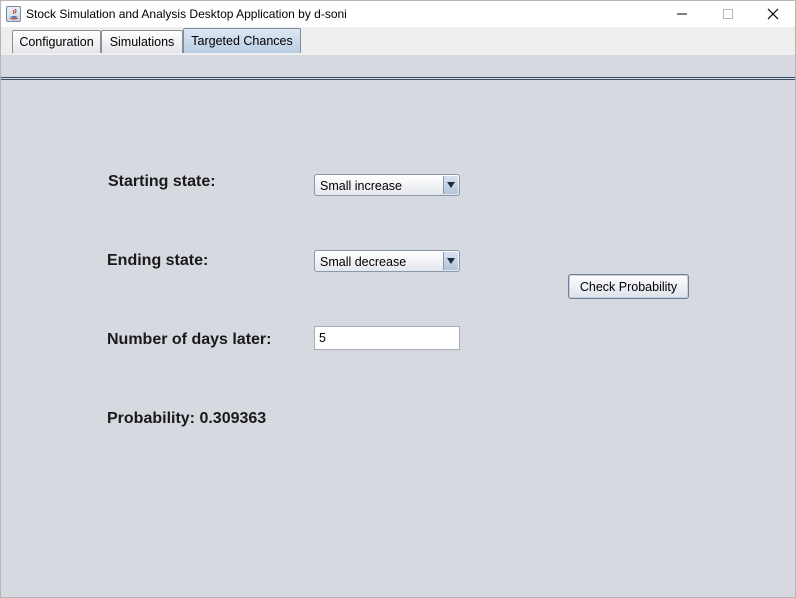 Image resolution: width=796 pixels, height=598 pixels. I want to click on ending-state-dropdown-arrow, so click(450, 261).